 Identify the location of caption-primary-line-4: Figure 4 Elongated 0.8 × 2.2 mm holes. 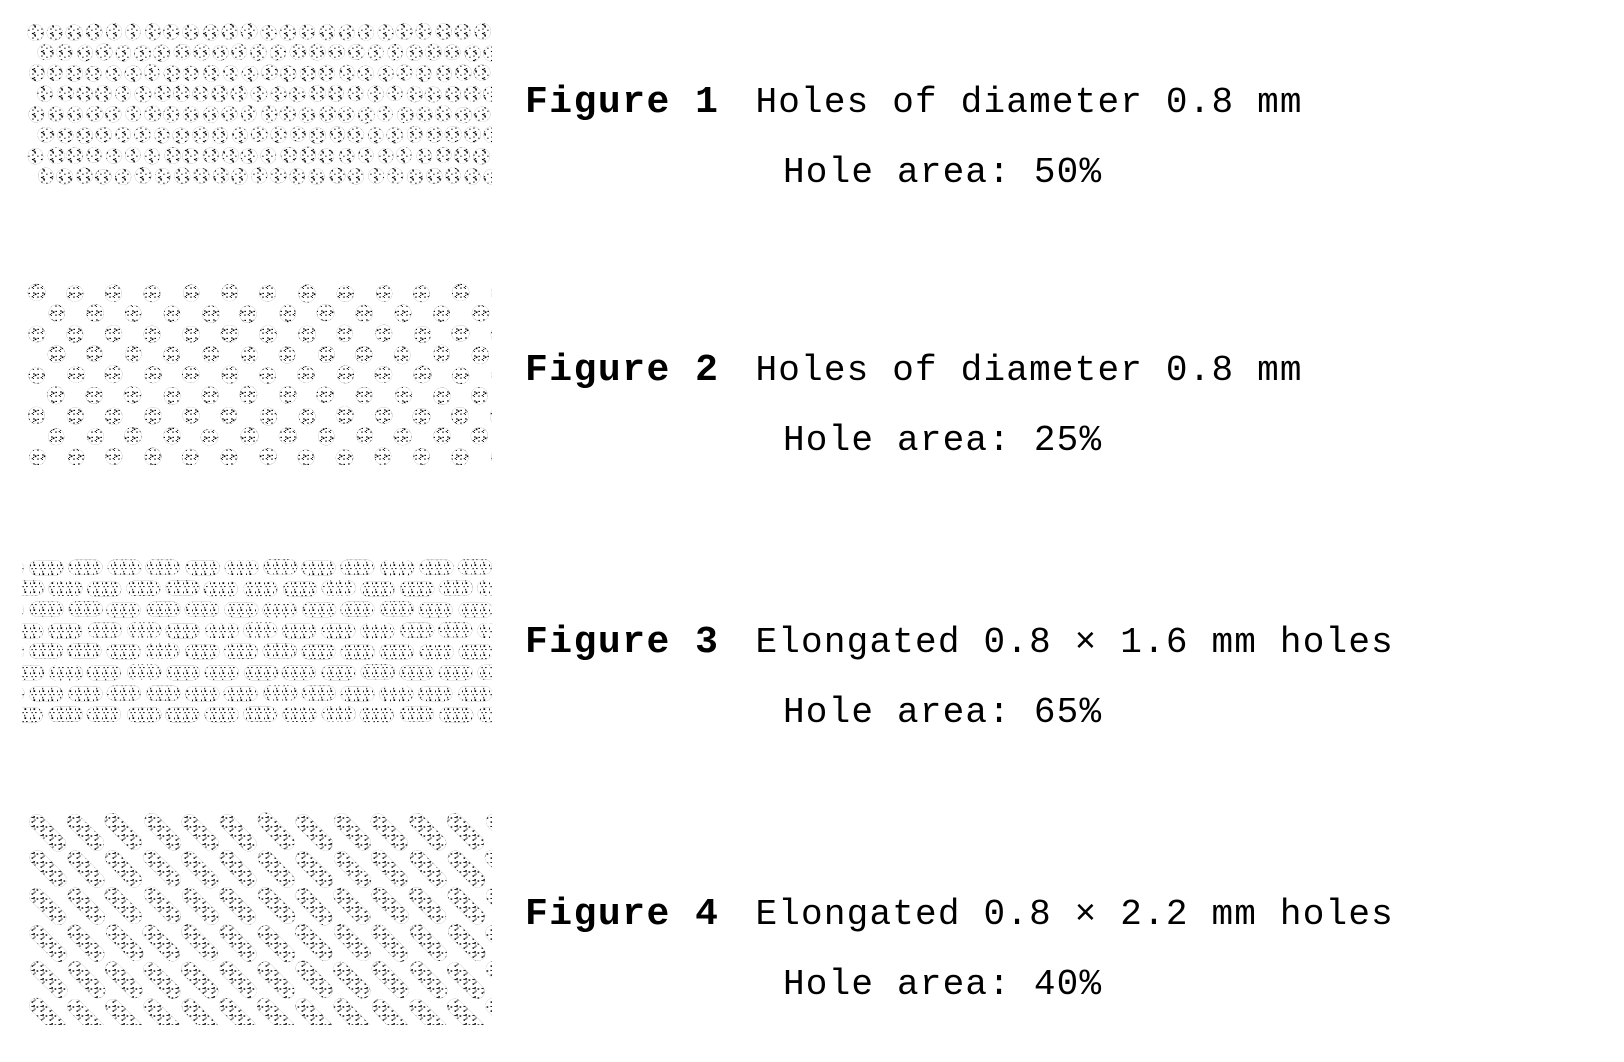
(1060, 915).